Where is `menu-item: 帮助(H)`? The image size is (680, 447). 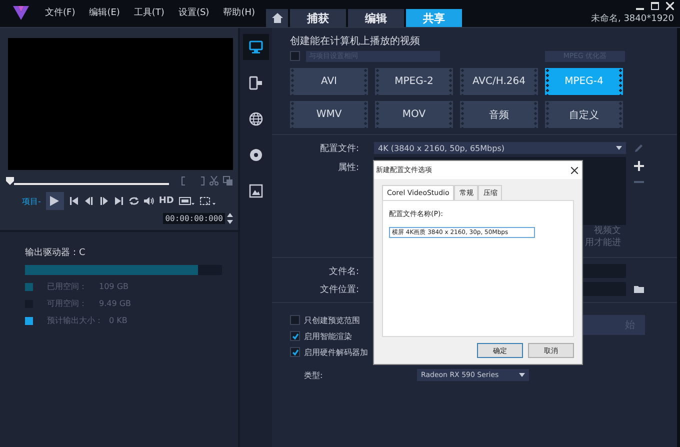 menu-item: 帮助(H) is located at coordinates (239, 12).